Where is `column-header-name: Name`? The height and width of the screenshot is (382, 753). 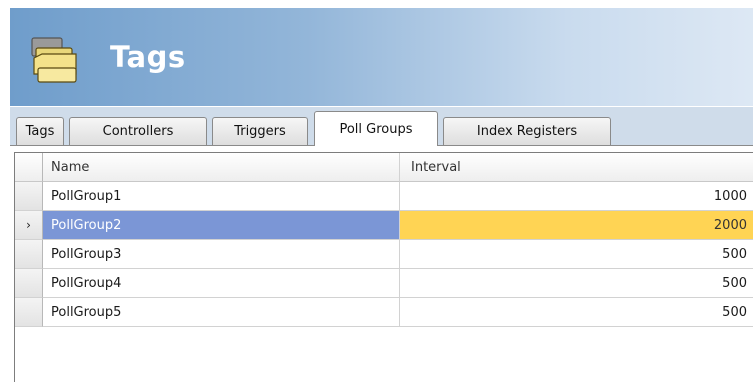 column-header-name: Name is located at coordinates (221, 167).